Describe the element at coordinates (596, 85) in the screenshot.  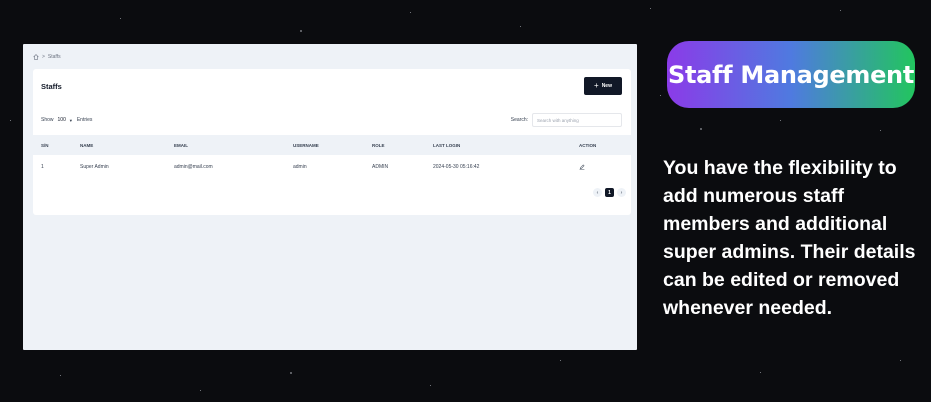
I see `plus-icon: +` at that location.